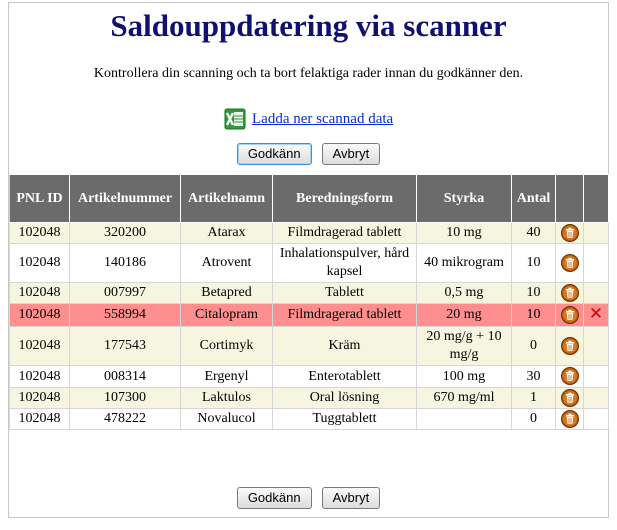  I want to click on page-title: Saldouppdatering via scanner, so click(308, 25).